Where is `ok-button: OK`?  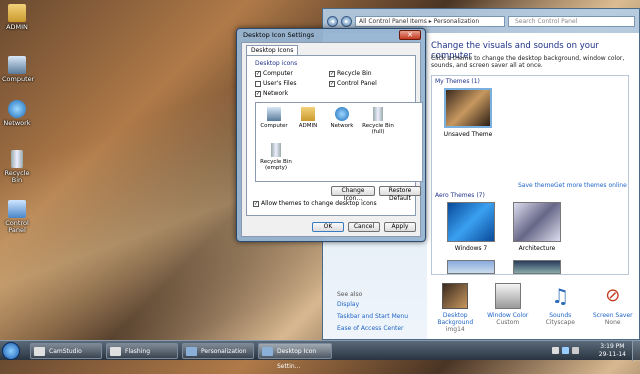
ok-button: OK is located at coordinates (328, 227).